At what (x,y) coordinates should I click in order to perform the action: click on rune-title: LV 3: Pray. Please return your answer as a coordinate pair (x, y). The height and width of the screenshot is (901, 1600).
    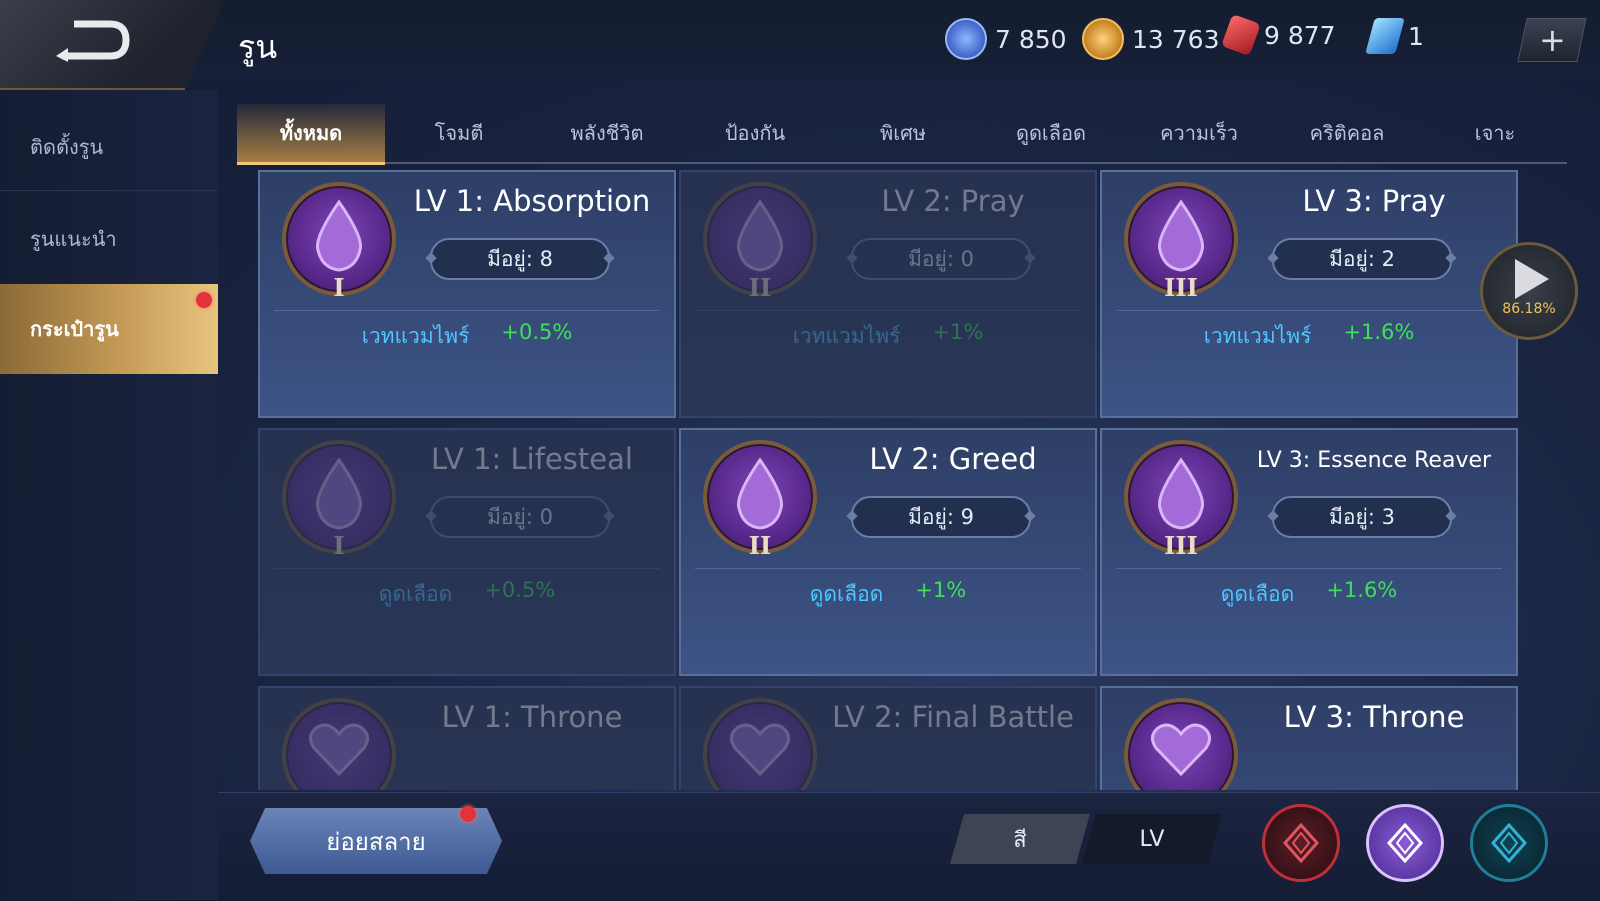
    Looking at the image, I should click on (1374, 201).